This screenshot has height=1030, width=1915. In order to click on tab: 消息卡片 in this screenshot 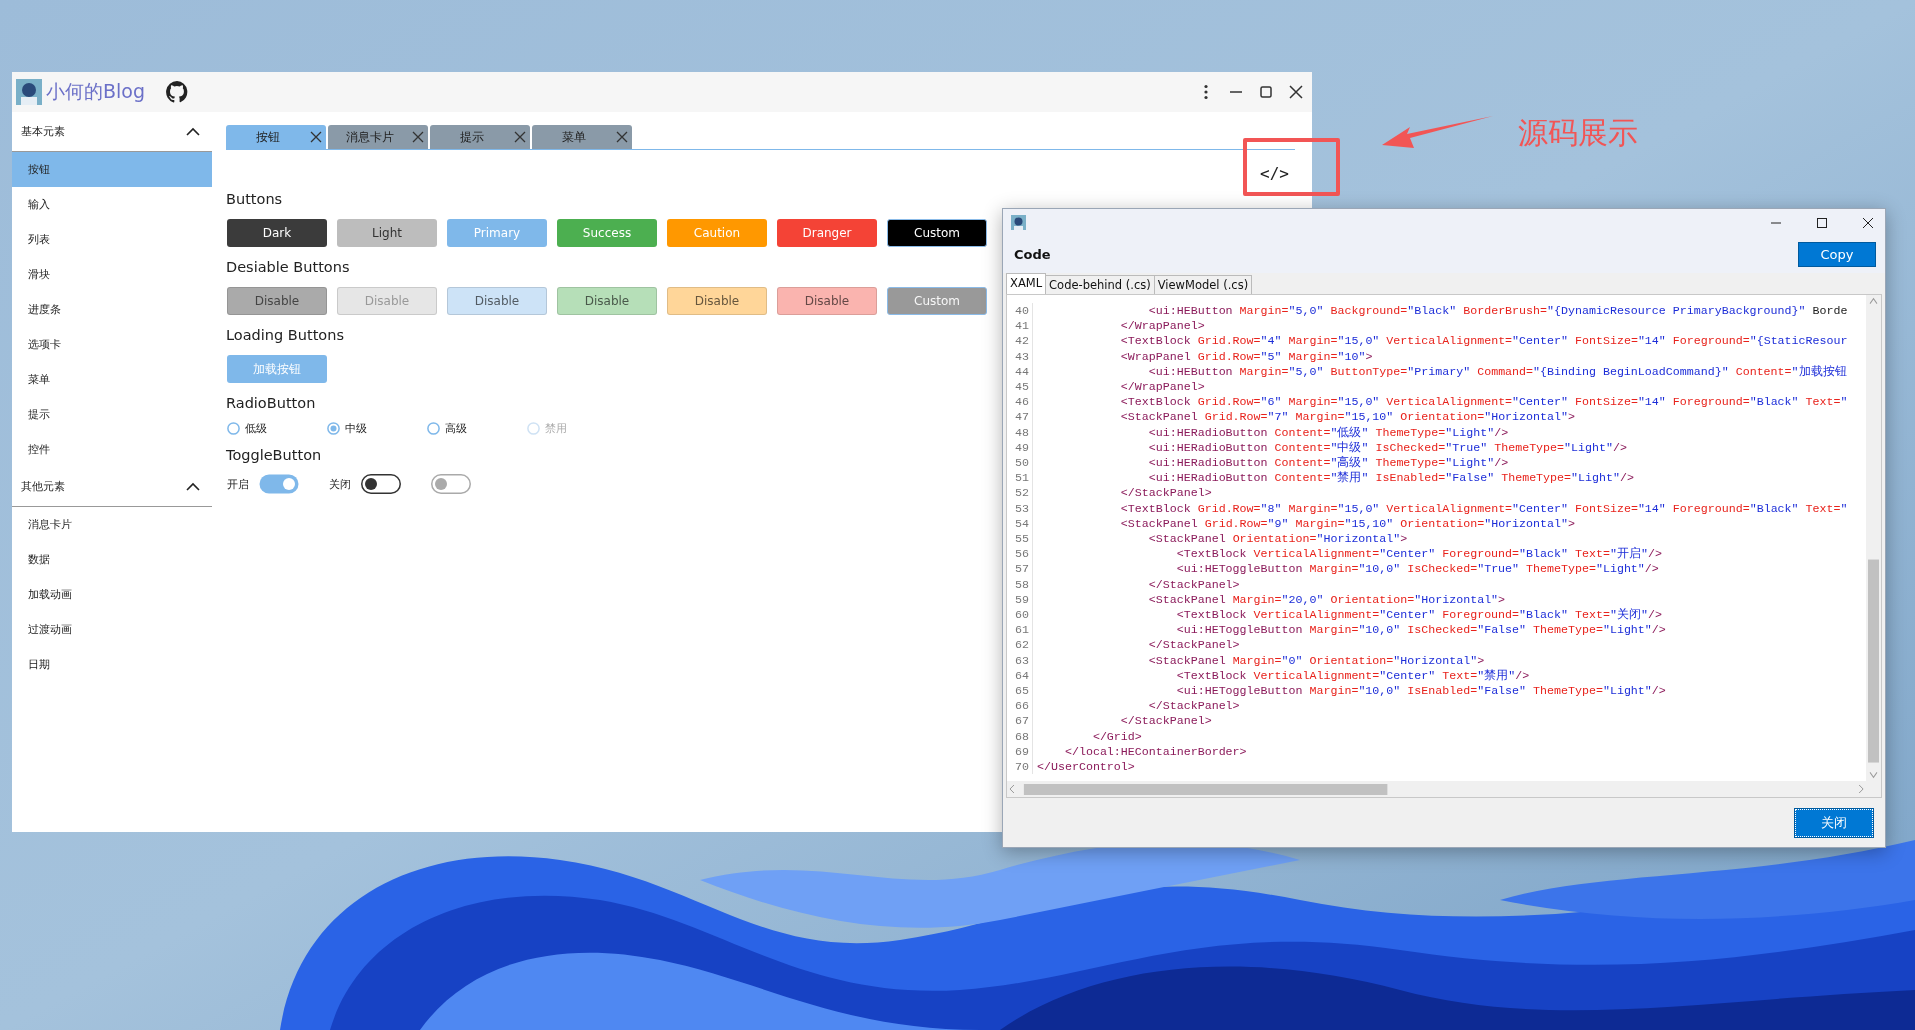, I will do `click(378, 137)`.